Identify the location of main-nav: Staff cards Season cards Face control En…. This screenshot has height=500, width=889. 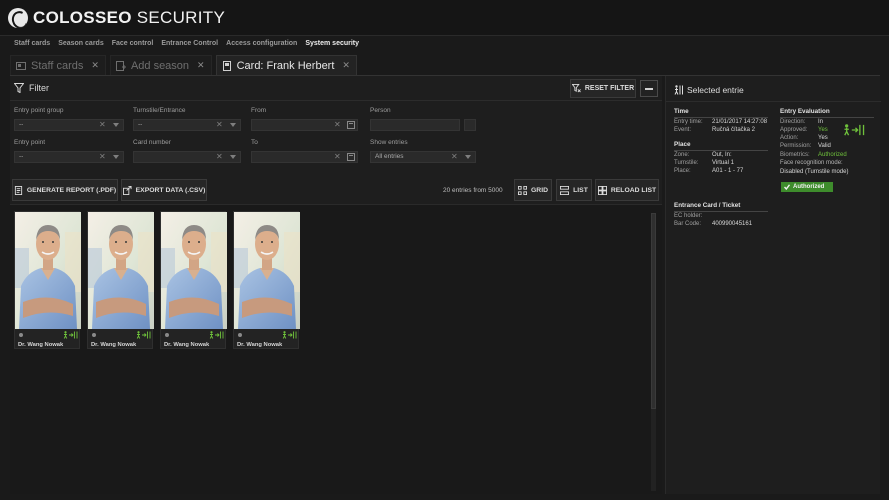
(190, 43).